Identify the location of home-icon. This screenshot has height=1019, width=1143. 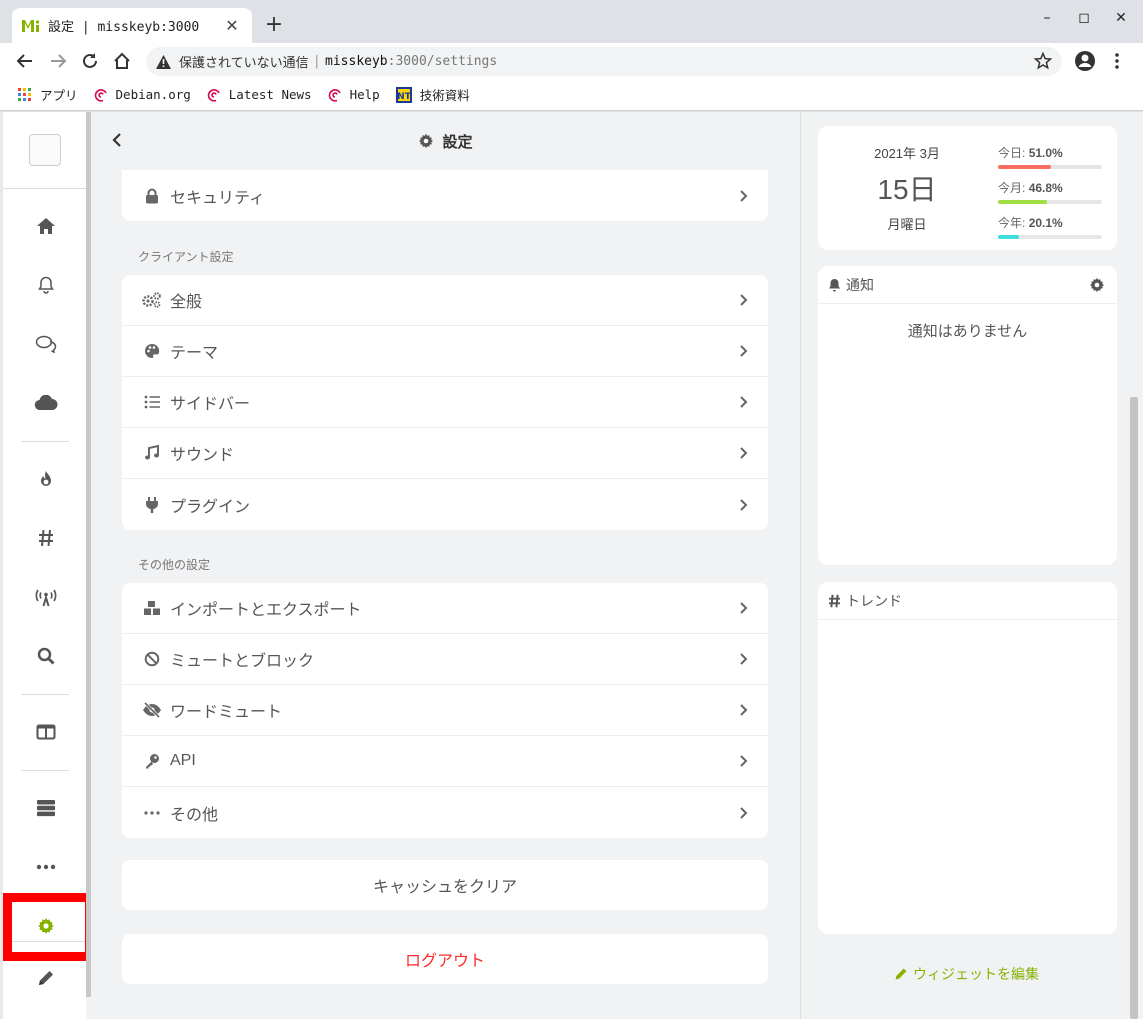
(122, 61).